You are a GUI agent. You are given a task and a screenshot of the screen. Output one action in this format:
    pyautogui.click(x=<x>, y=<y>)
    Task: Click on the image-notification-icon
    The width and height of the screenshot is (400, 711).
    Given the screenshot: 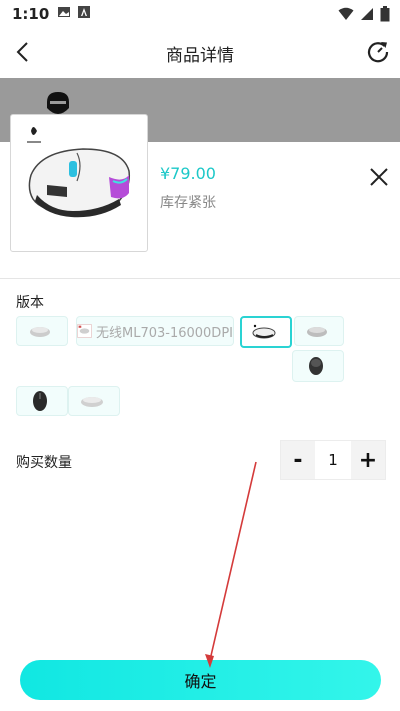 What is the action you would take?
    pyautogui.click(x=64, y=14)
    